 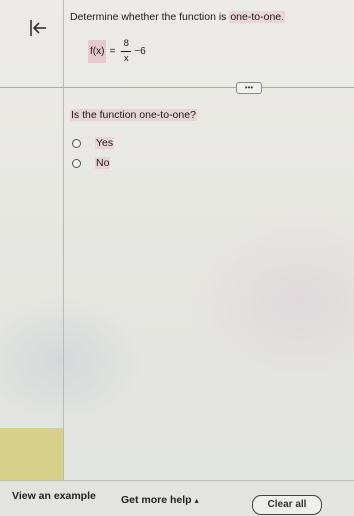 I want to click on more-options-button: •••, so click(x=249, y=88).